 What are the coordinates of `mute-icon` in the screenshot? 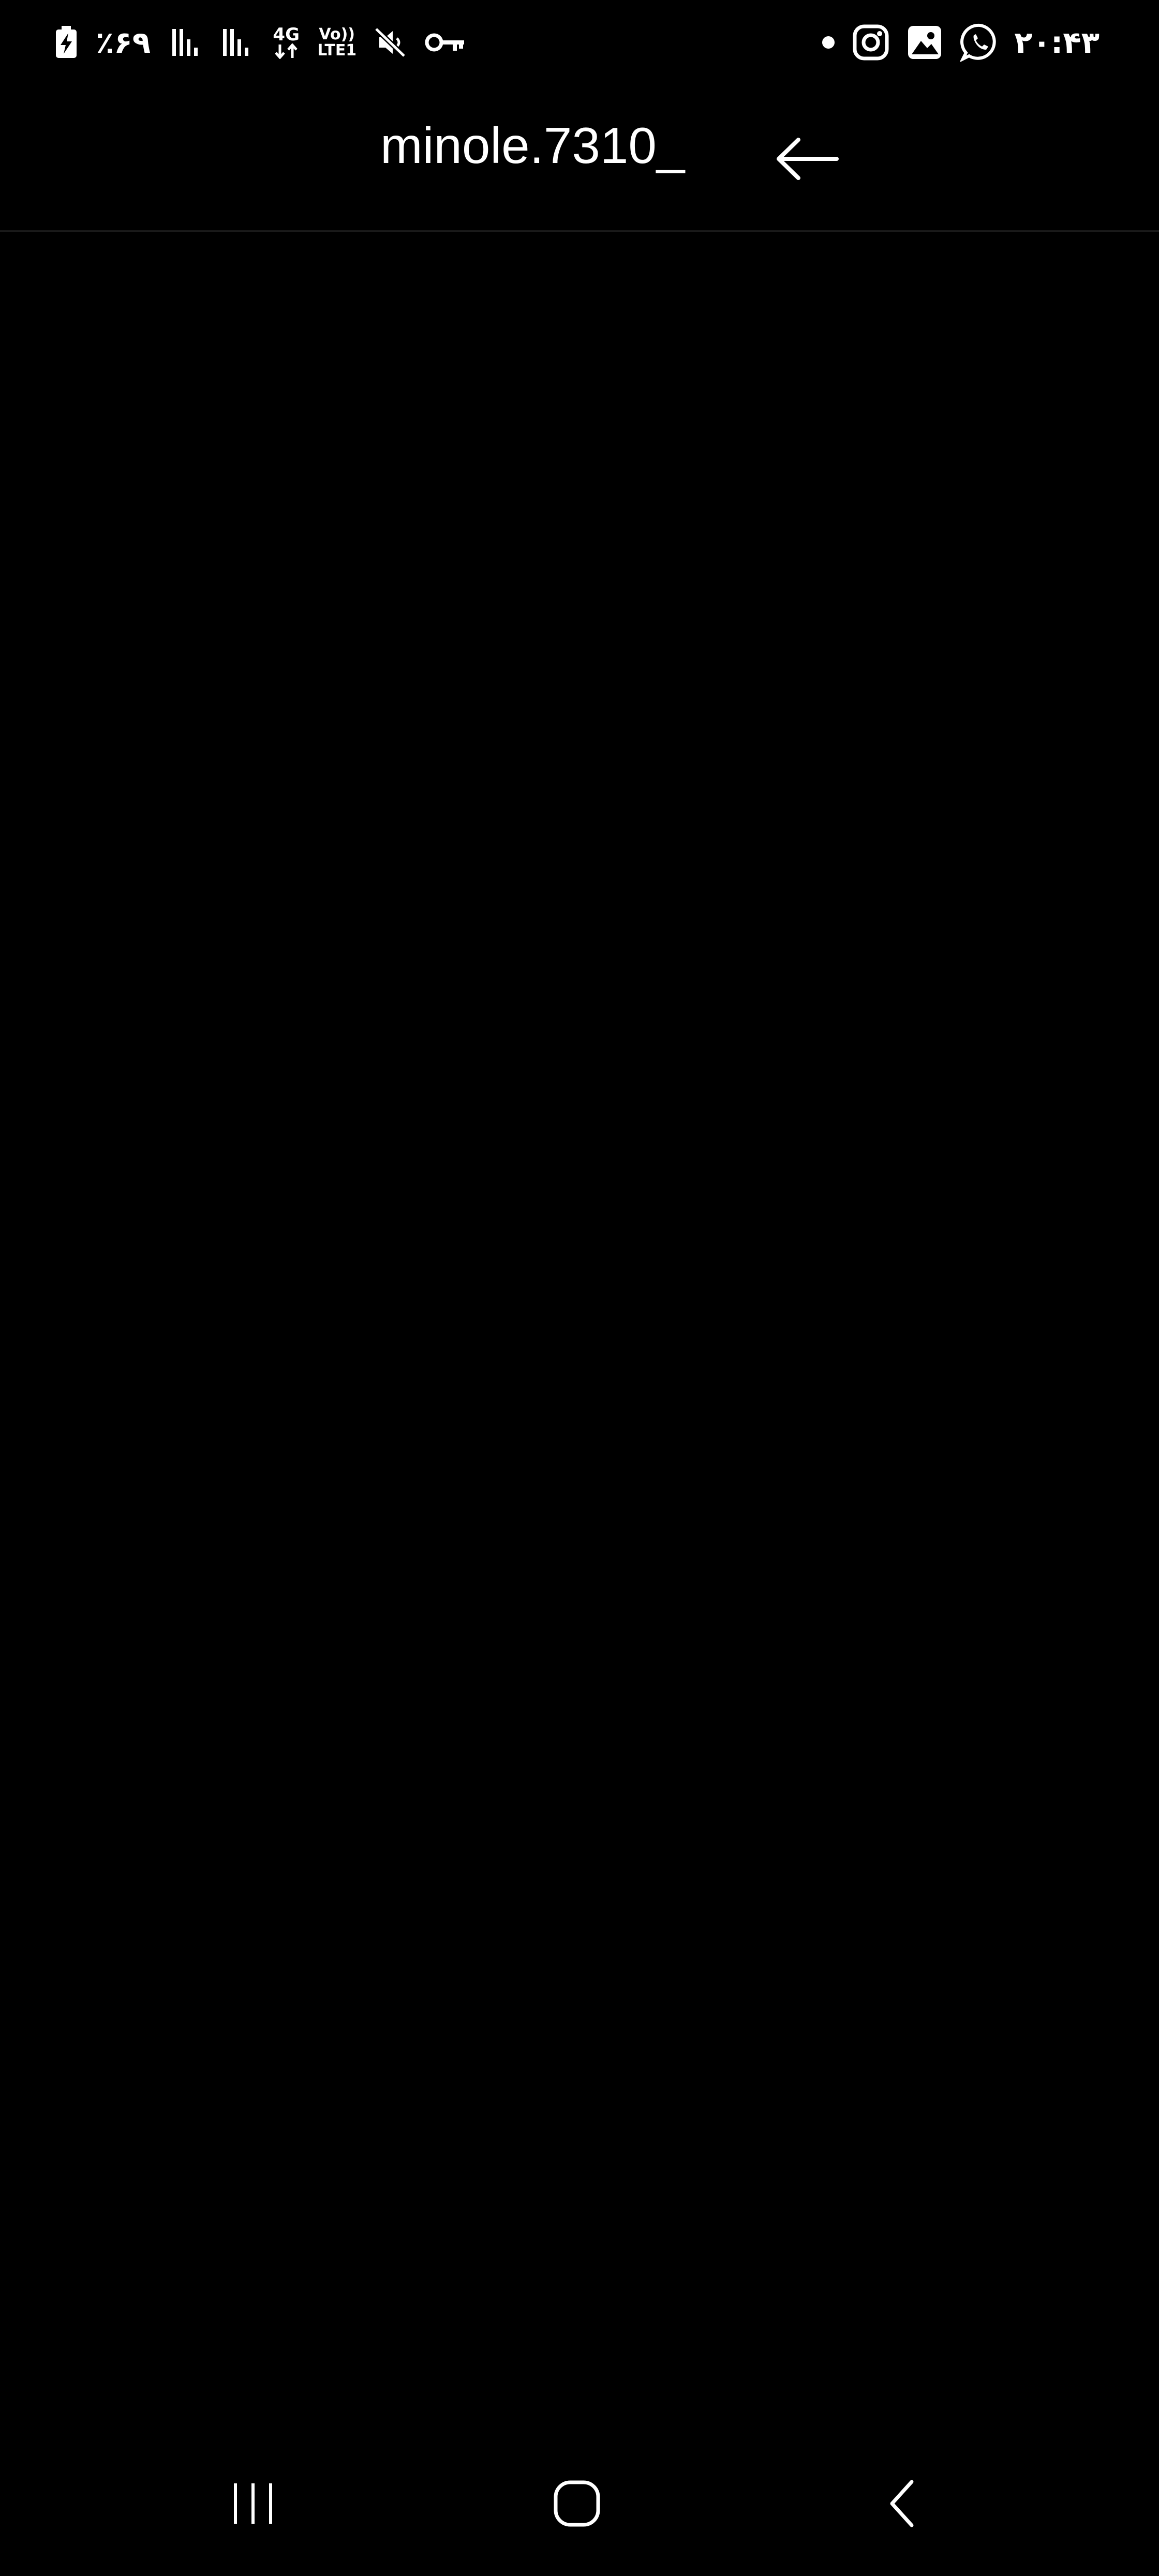 It's located at (390, 42).